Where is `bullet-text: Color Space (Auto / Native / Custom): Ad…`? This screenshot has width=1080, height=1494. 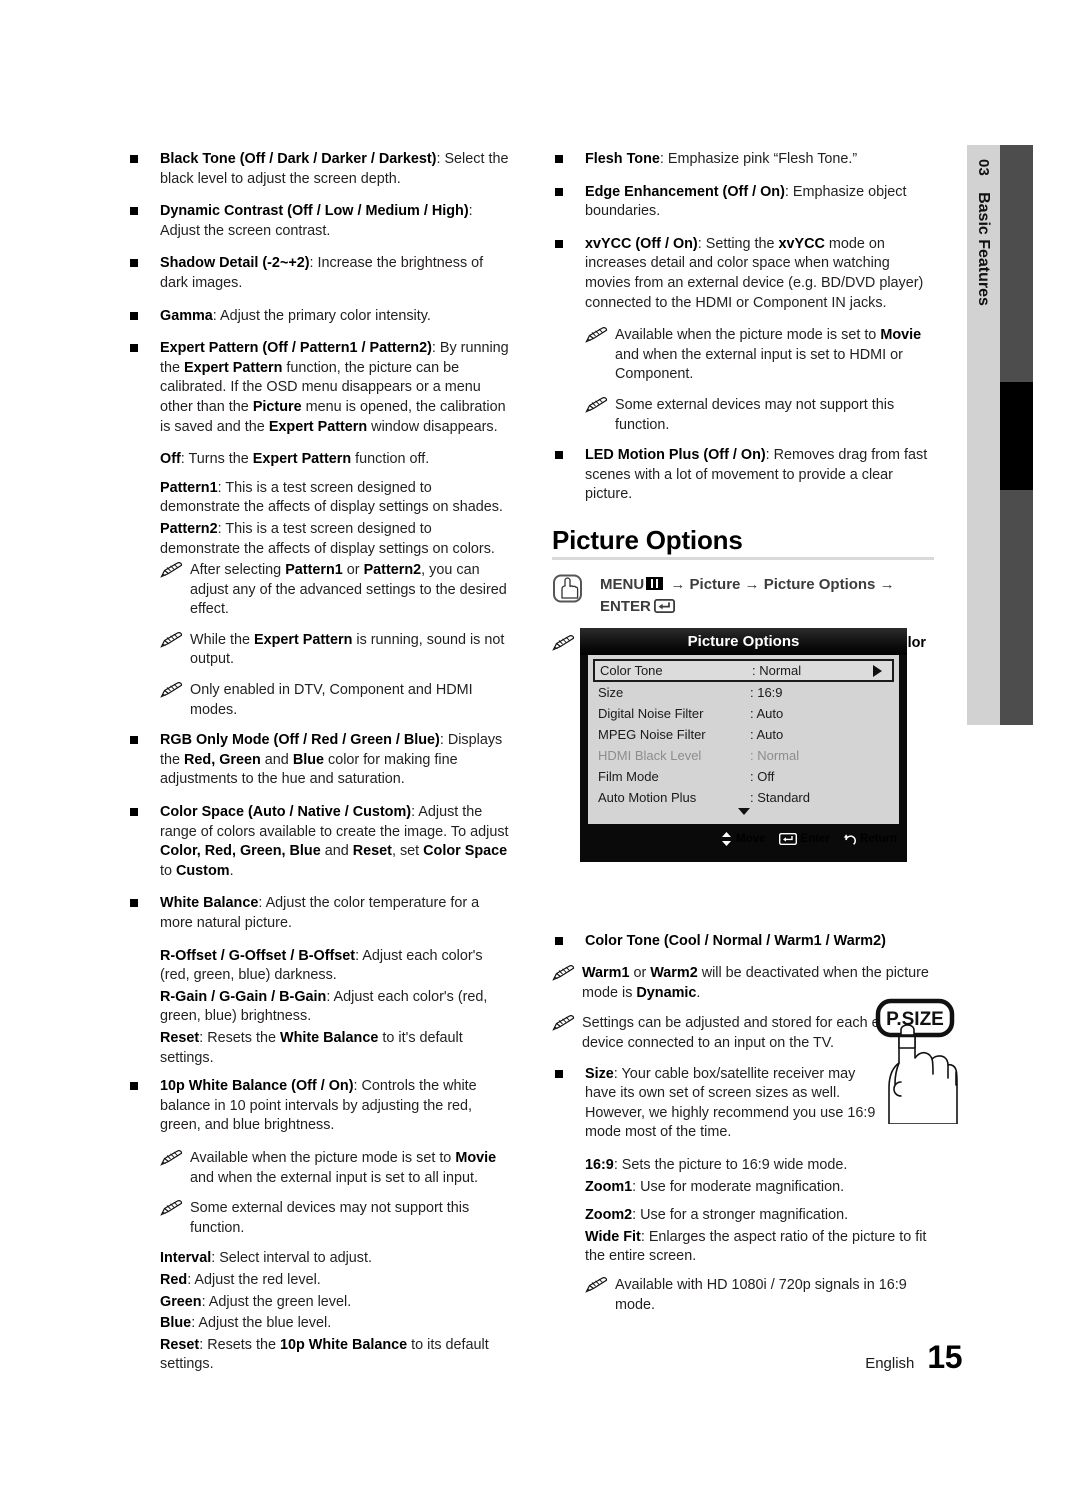
bullet-text: Color Space (Auto / Native / Custom): Ad… is located at coordinates (334, 841).